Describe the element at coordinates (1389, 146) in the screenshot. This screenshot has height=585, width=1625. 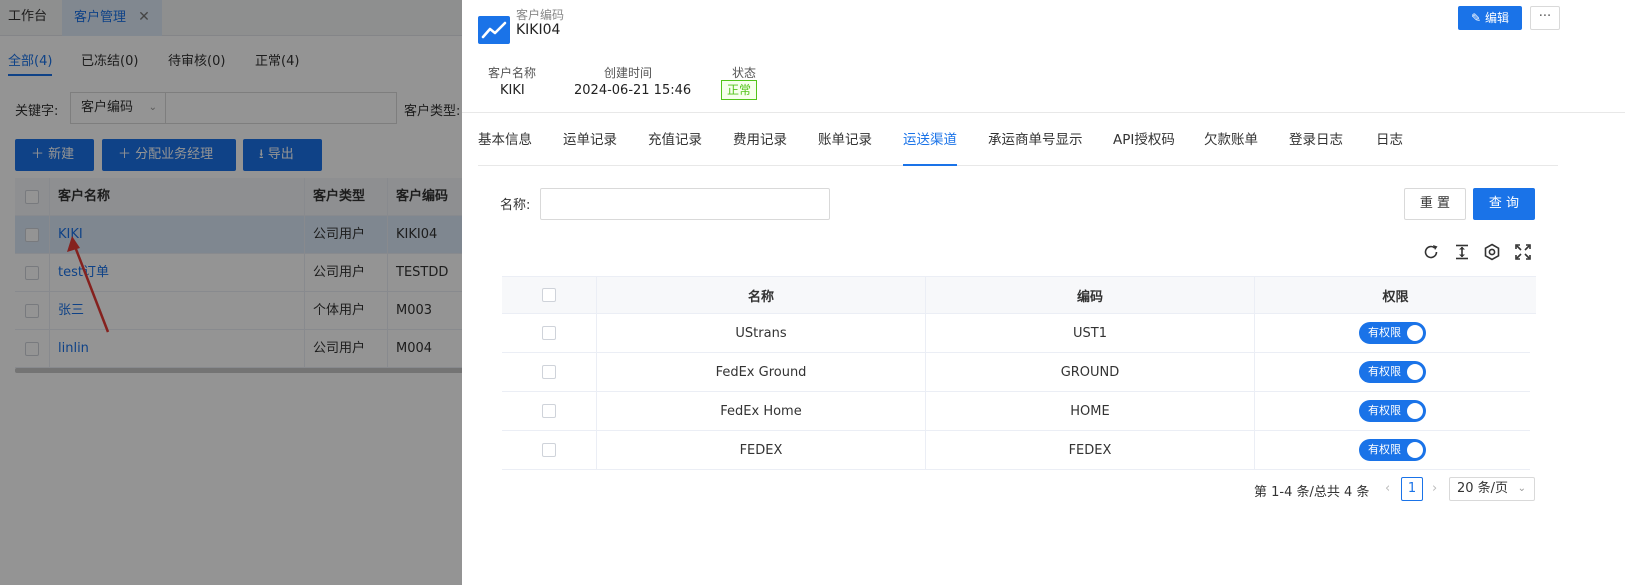
I see `tab-log: 日志` at that location.